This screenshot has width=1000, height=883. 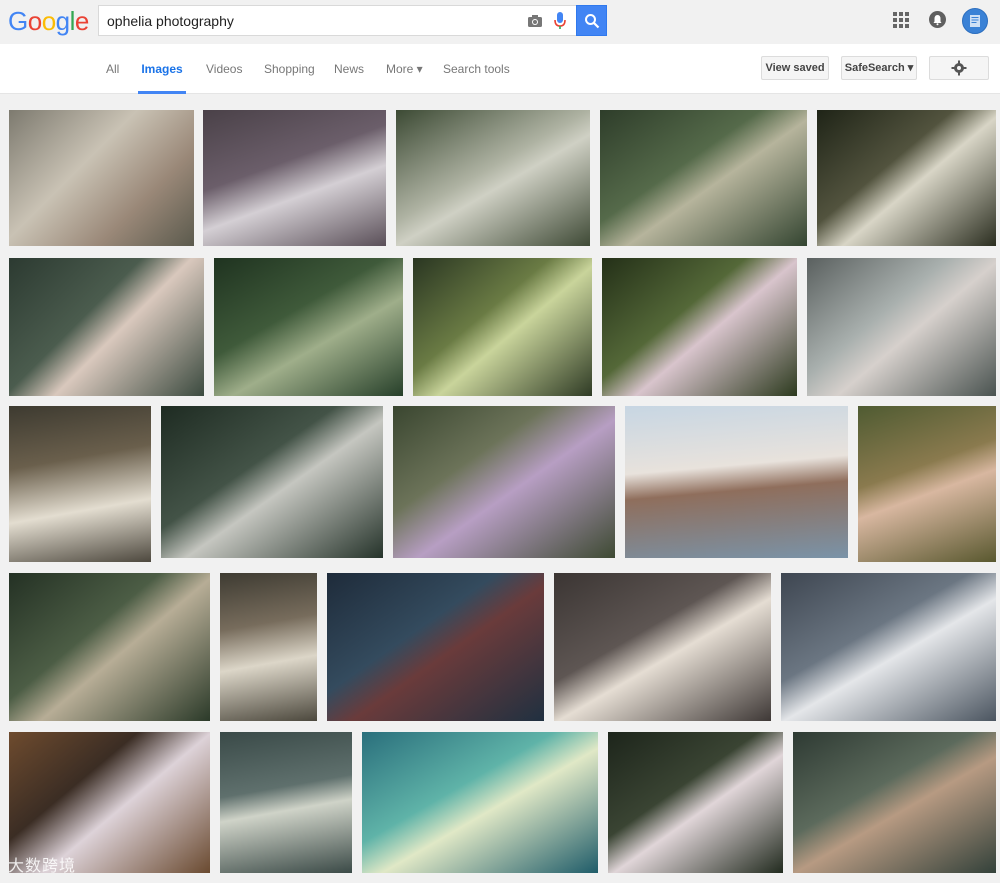 What do you see at coordinates (42, 865) in the screenshot?
I see `watermark-logo: 大数跨境` at bounding box center [42, 865].